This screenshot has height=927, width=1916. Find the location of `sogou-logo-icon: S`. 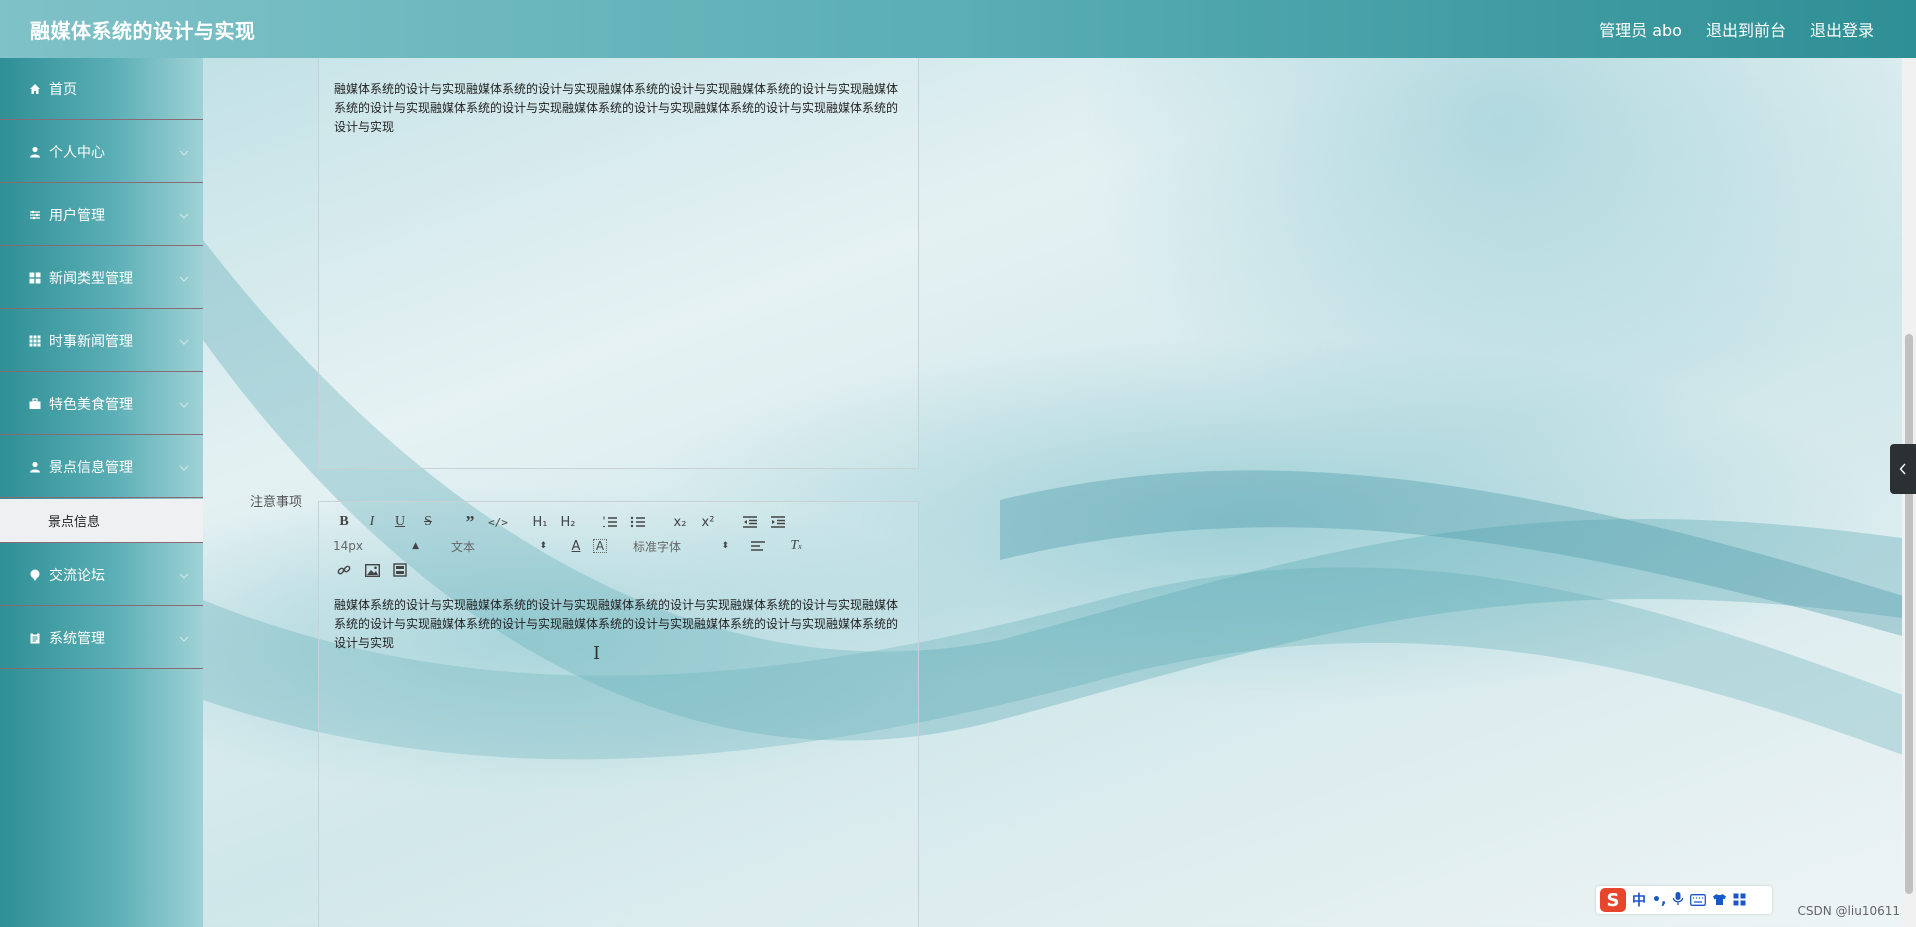

sogou-logo-icon: S is located at coordinates (1613, 900).